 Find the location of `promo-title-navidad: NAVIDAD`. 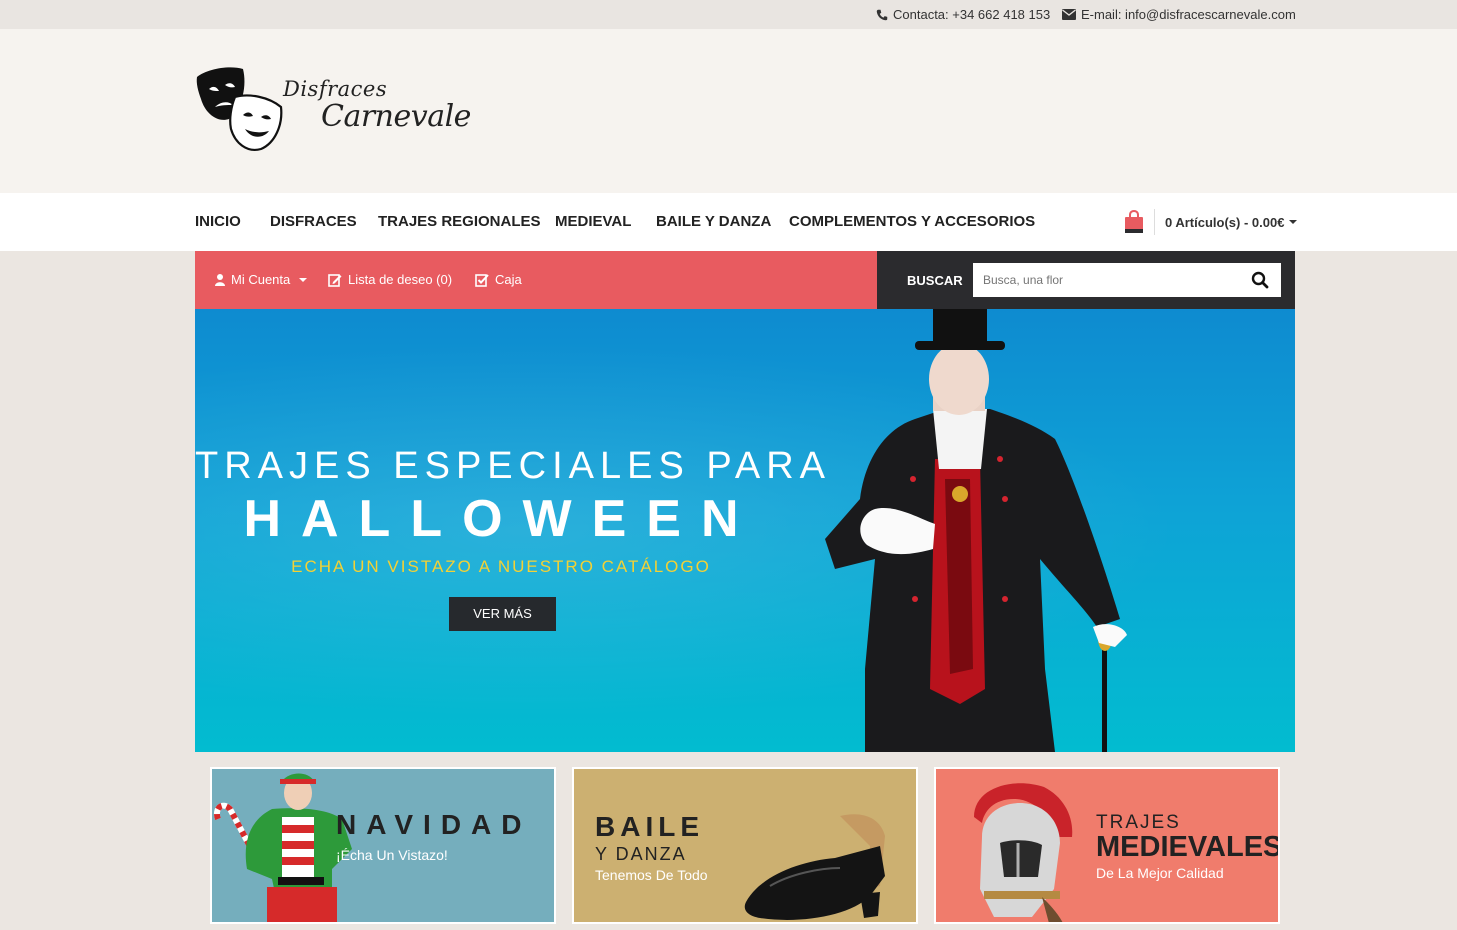

promo-title-navidad: NAVIDAD is located at coordinates (434, 824).